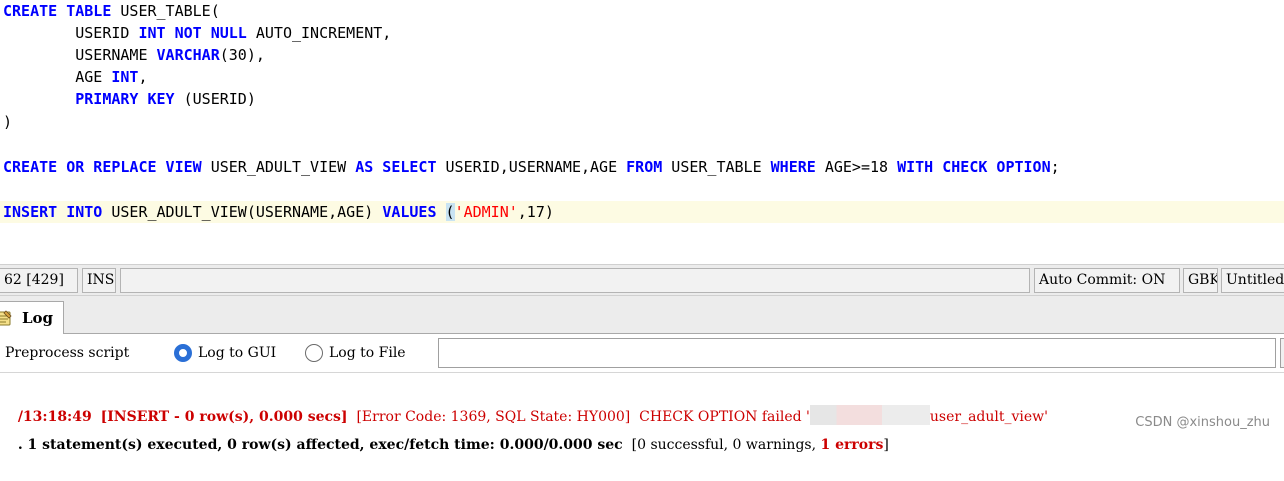 The height and width of the screenshot is (481, 1284). I want to click on sql-string: 'ADMIN', so click(486, 212).